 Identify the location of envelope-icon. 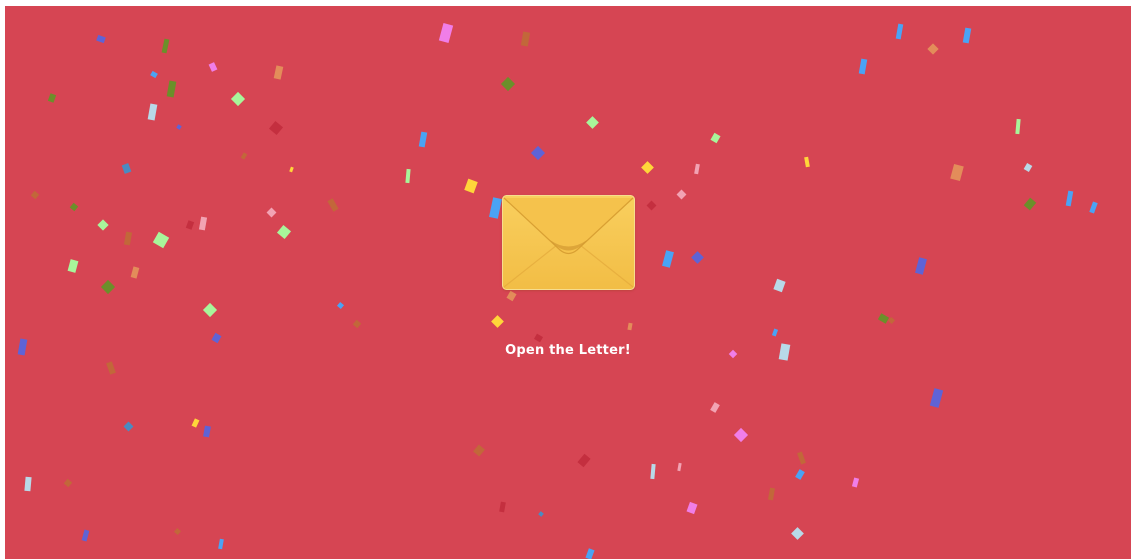
(568, 242).